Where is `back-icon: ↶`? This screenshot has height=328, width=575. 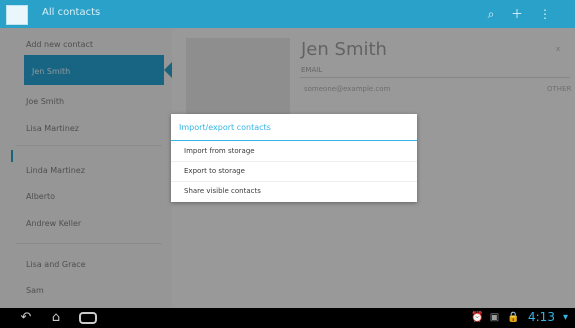
back-icon: ↶ is located at coordinates (26, 318).